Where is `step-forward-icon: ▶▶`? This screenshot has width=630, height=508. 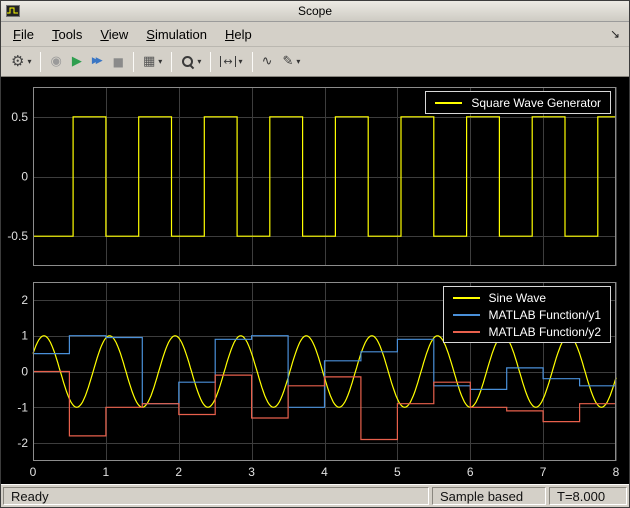 step-forward-icon: ▶▶ is located at coordinates (97, 61).